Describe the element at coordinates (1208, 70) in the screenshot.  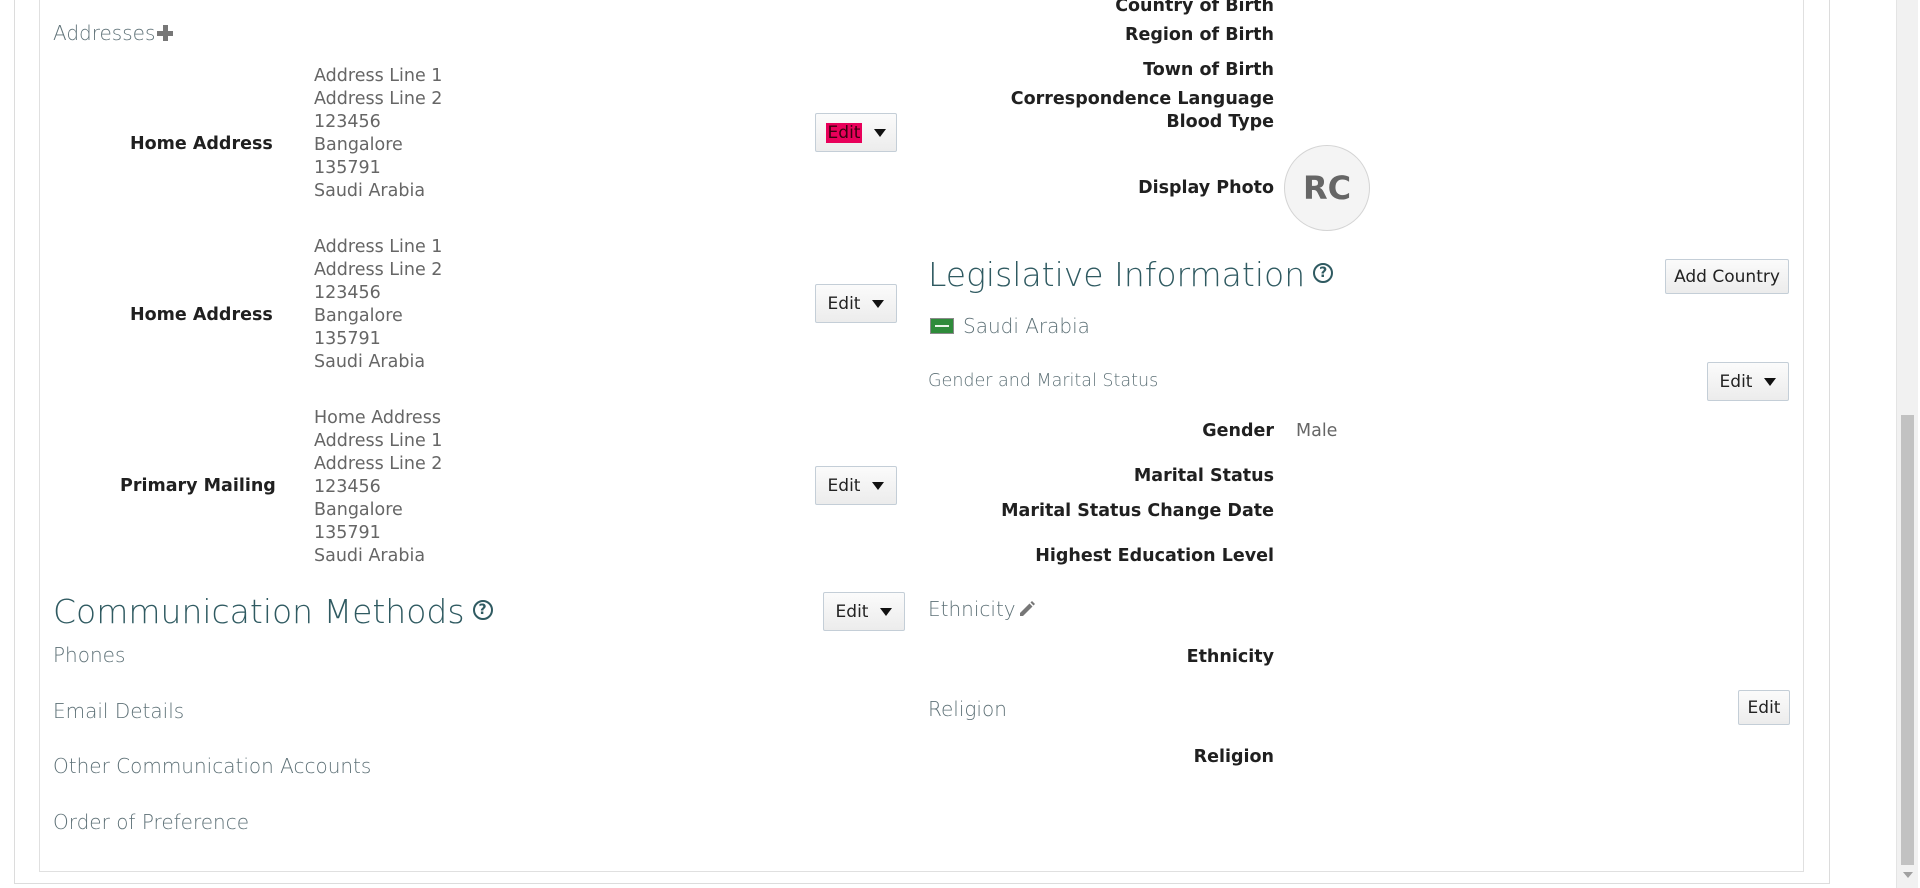
I see `town-of-birth-label: Town of Birth` at that location.